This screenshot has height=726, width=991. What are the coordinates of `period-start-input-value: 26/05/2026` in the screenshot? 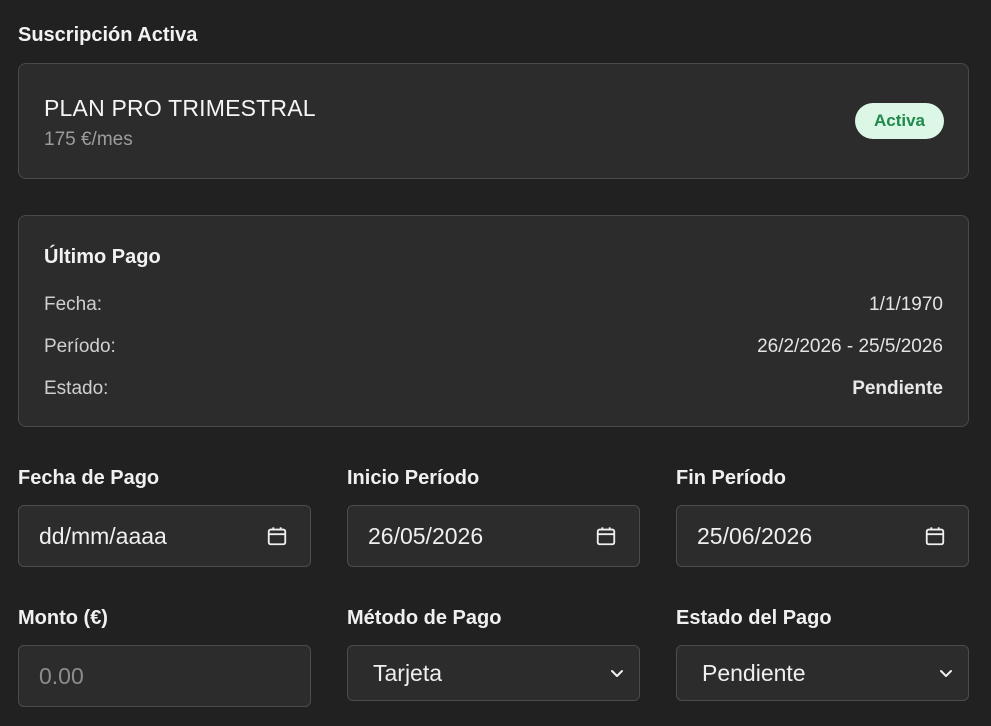 It's located at (426, 535).